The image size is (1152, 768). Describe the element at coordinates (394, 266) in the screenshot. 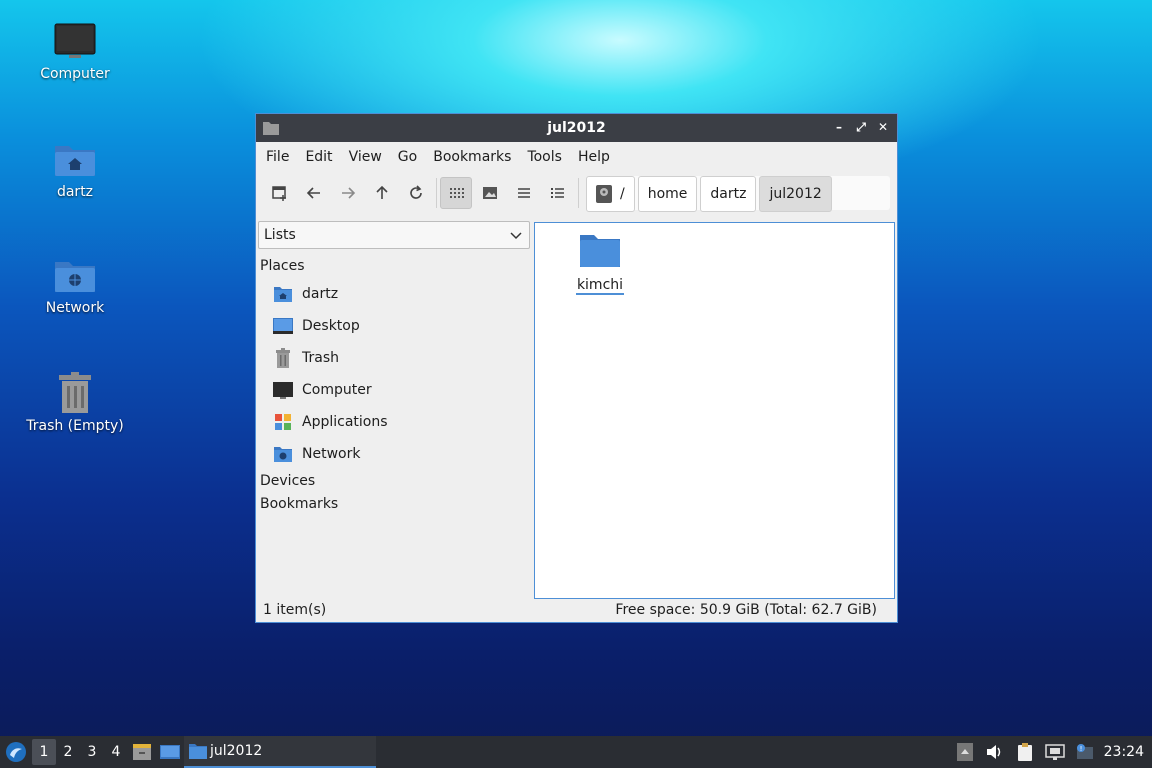

I see `places-header: Places` at that location.